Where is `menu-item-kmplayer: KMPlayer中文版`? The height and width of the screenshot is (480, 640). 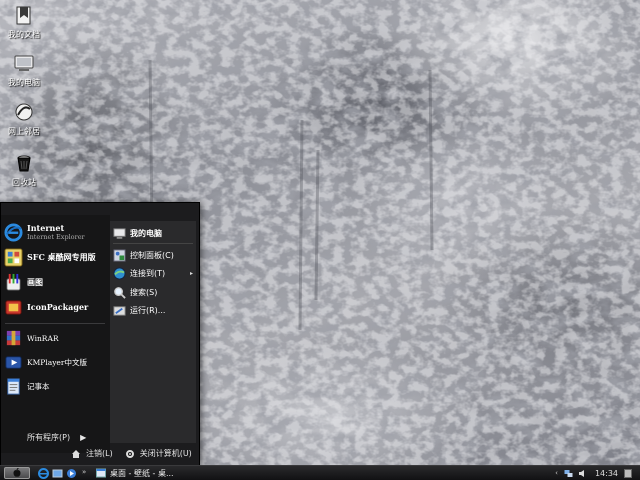 menu-item-kmplayer: KMPlayer中文版 is located at coordinates (57, 362).